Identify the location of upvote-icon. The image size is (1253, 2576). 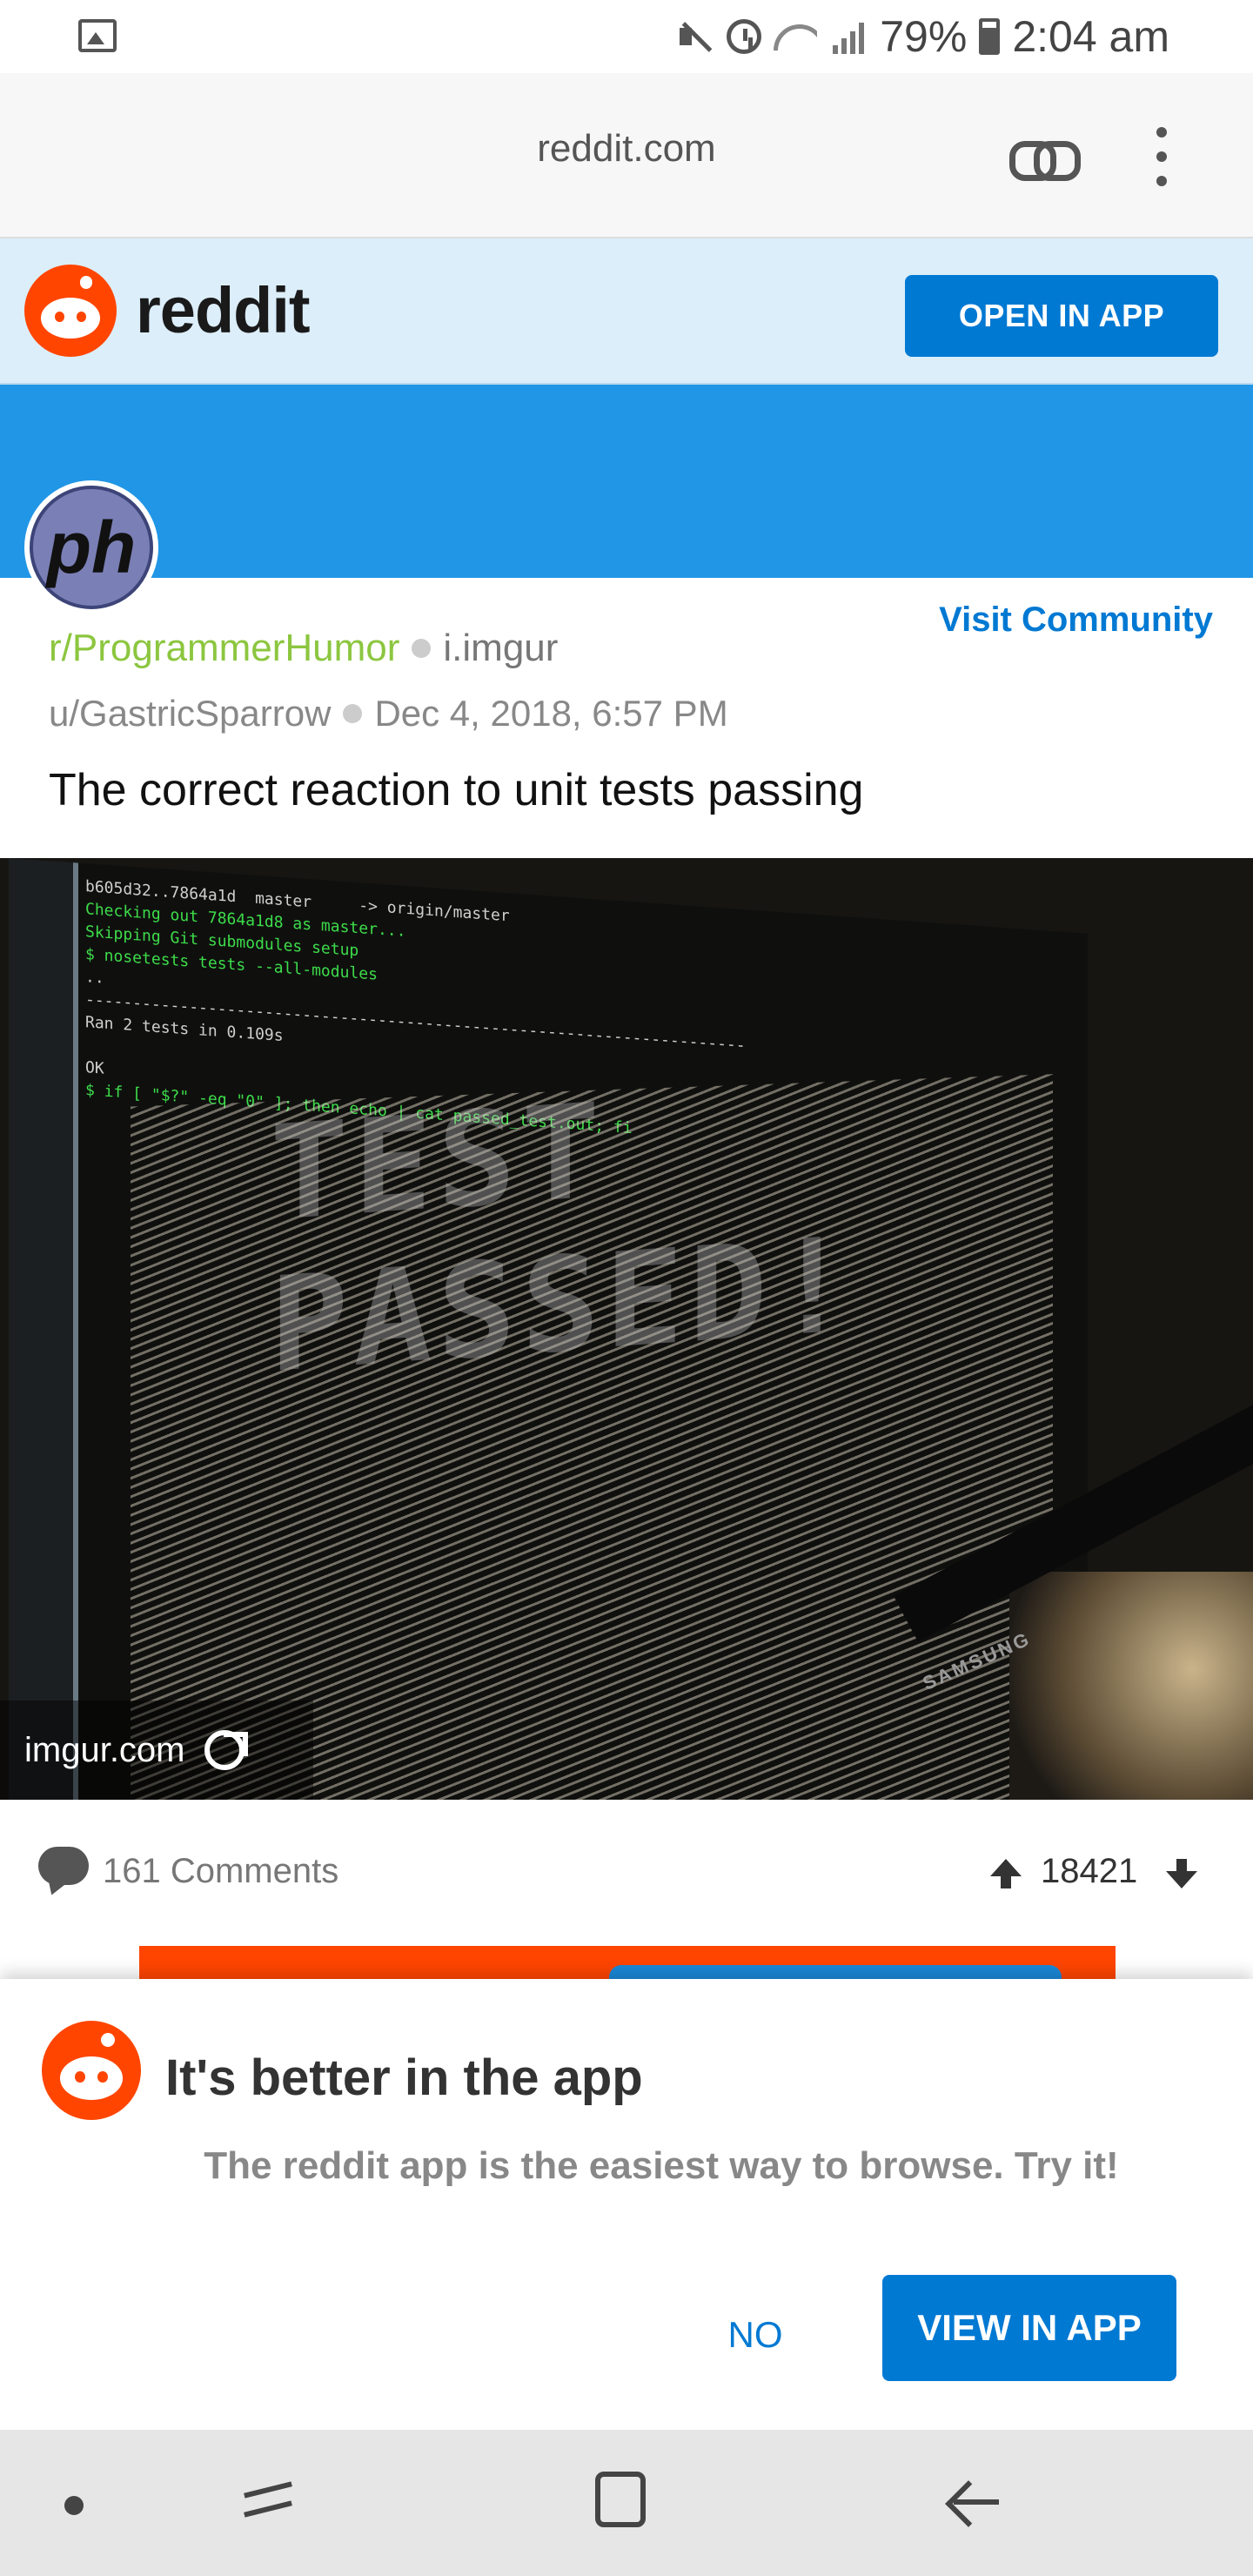
(1006, 1874).